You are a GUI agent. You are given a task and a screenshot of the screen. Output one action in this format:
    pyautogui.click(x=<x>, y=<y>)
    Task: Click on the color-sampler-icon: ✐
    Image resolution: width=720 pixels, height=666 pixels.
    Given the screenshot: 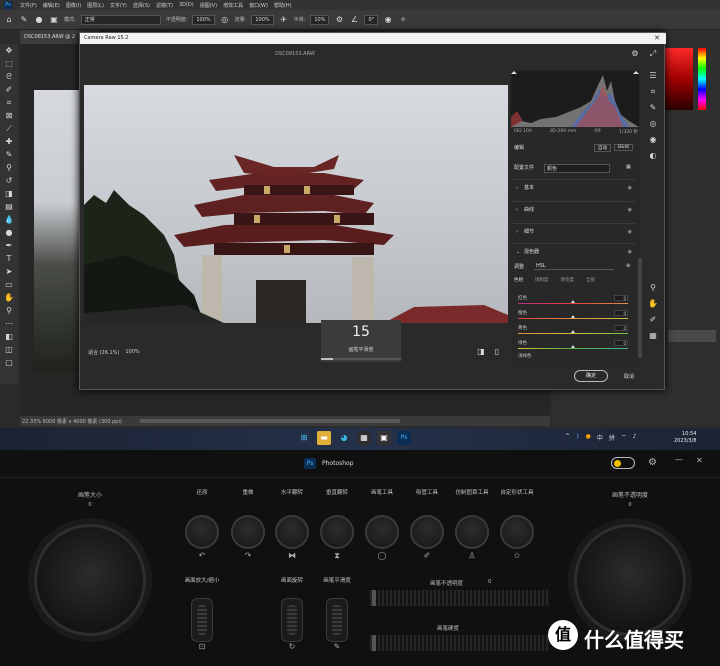 What is the action you would take?
    pyautogui.click(x=653, y=320)
    